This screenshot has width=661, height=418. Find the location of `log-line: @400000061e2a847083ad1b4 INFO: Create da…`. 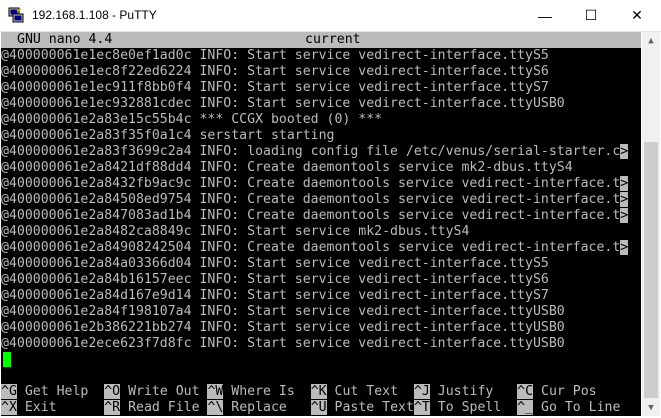

log-line: @400000061e2a847083ad1b4 INFO: Create da… is located at coordinates (315, 216).